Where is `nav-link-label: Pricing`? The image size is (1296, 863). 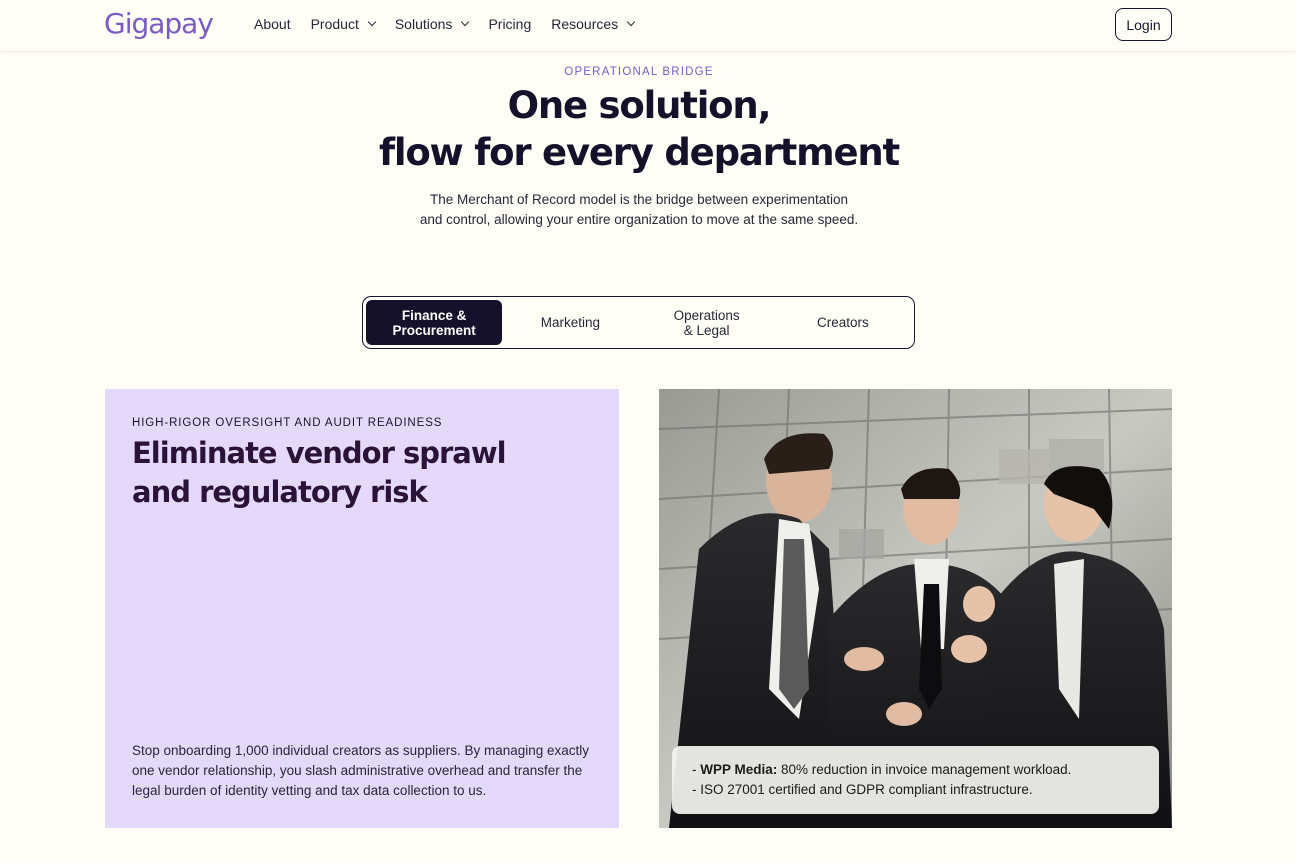 nav-link-label: Pricing is located at coordinates (510, 24).